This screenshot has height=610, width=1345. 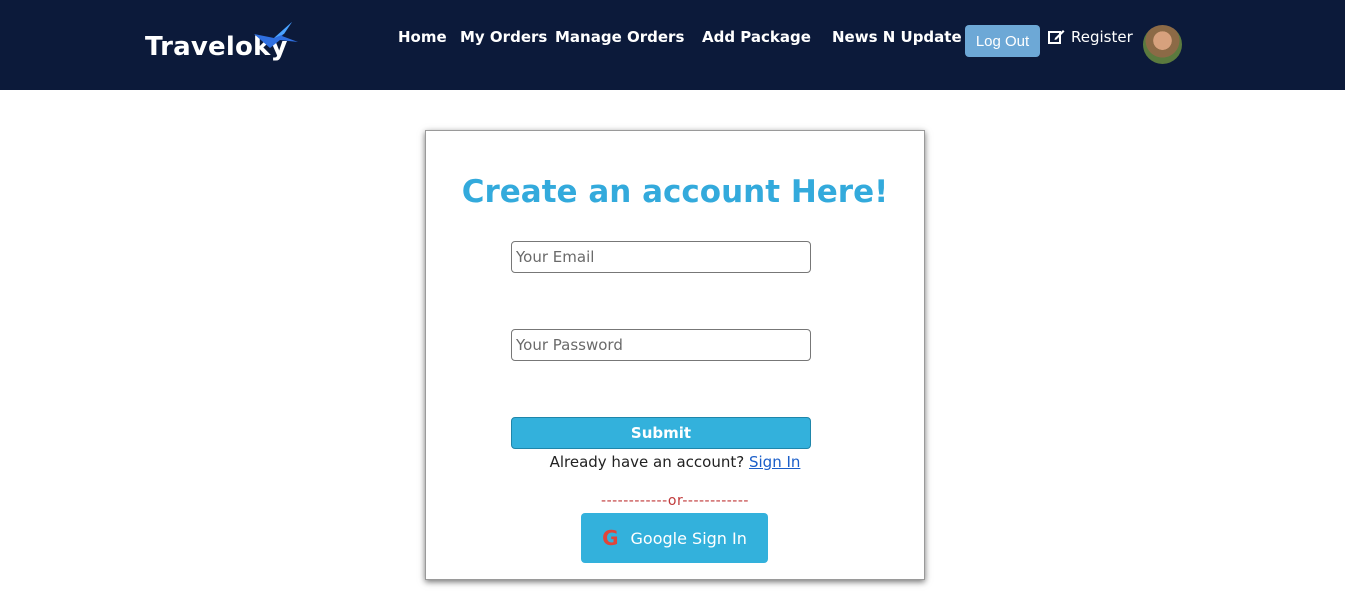 I want to click on avatar, so click(x=1162, y=44).